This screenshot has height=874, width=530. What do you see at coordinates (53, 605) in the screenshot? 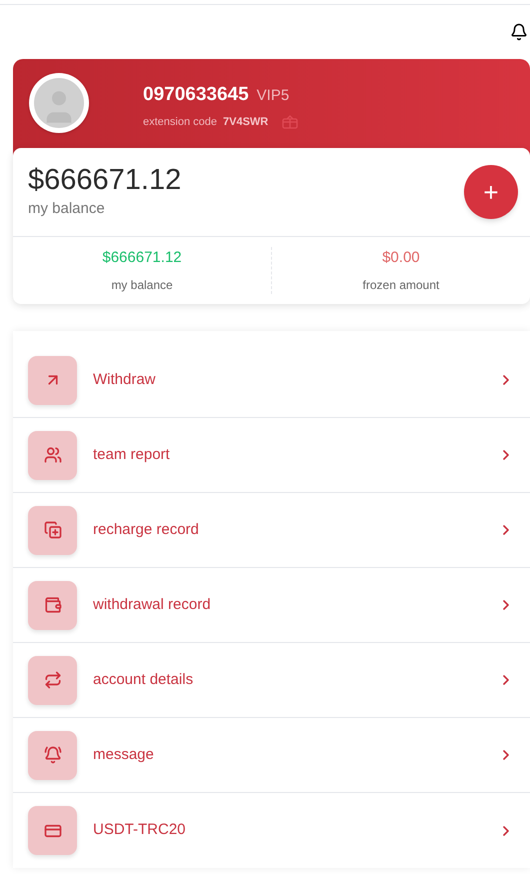
I see `wallet-icon` at bounding box center [53, 605].